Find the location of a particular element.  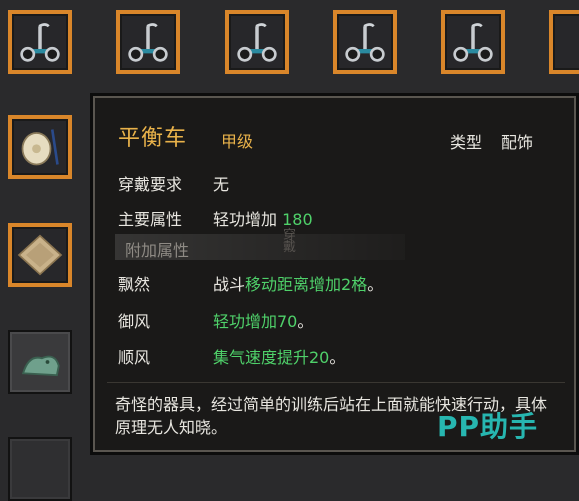

affix-effect: 集气速度提升20。 is located at coordinates (279, 357).